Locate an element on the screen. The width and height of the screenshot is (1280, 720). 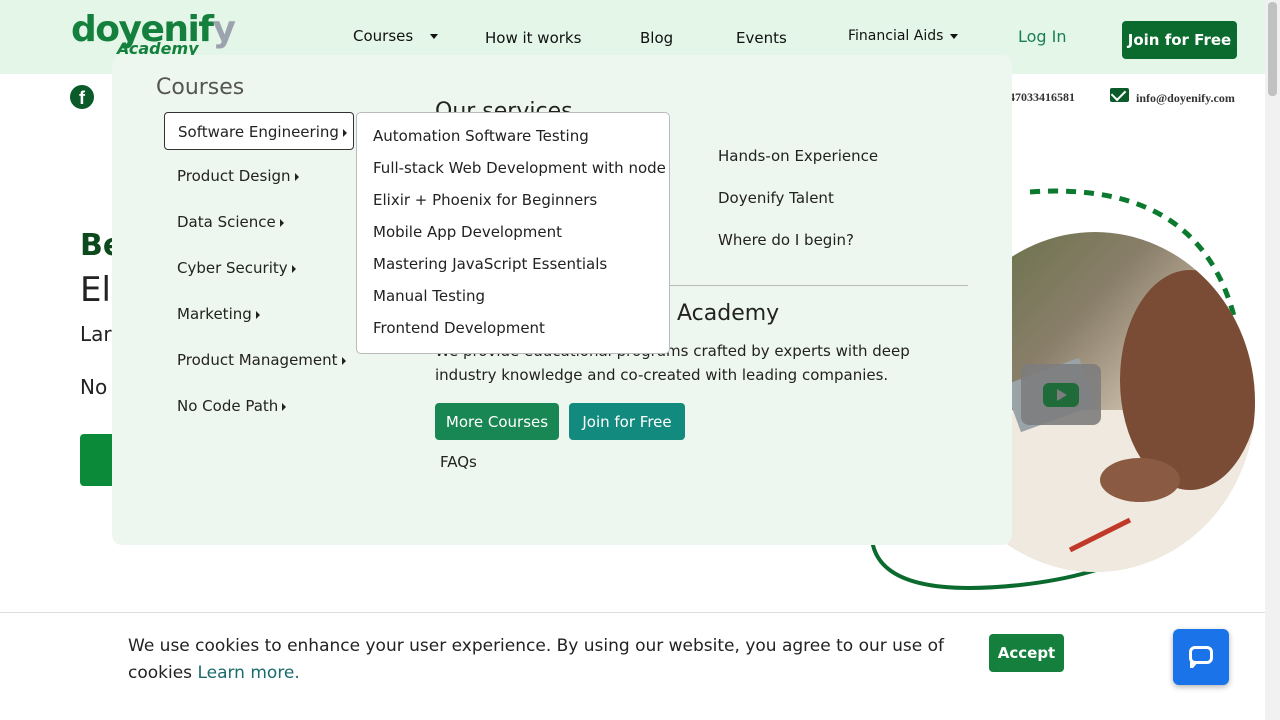
nav-financial-aids: Financial Aids is located at coordinates (903, 36).